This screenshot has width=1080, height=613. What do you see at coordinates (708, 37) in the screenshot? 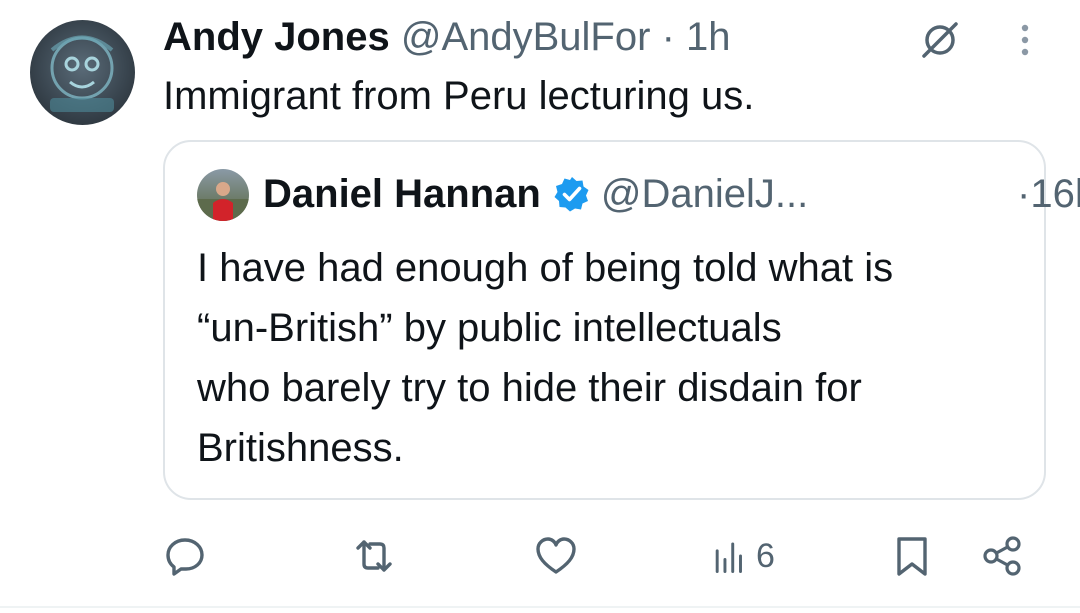
I see `tweet-time: 1h` at bounding box center [708, 37].